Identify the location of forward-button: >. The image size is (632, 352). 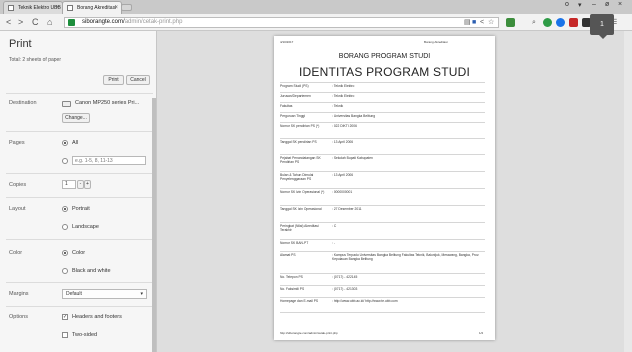
(20, 22).